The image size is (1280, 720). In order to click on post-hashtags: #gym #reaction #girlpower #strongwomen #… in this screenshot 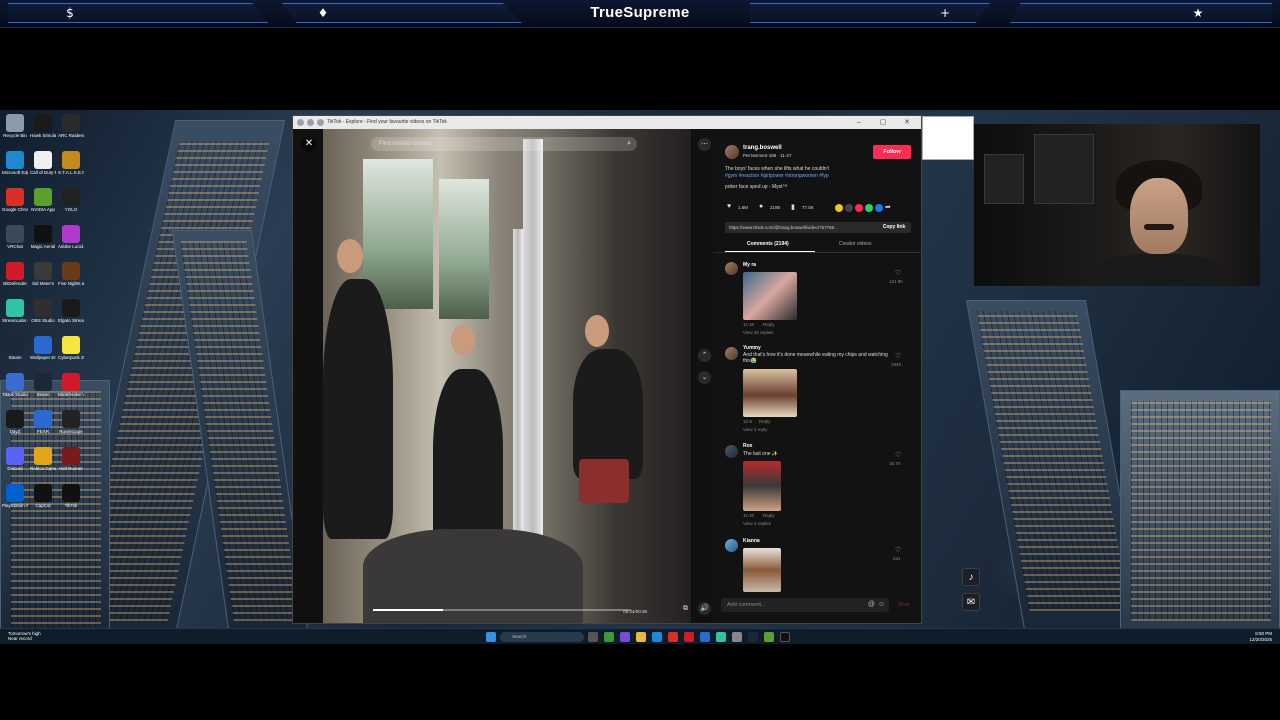, I will do `click(818, 176)`.